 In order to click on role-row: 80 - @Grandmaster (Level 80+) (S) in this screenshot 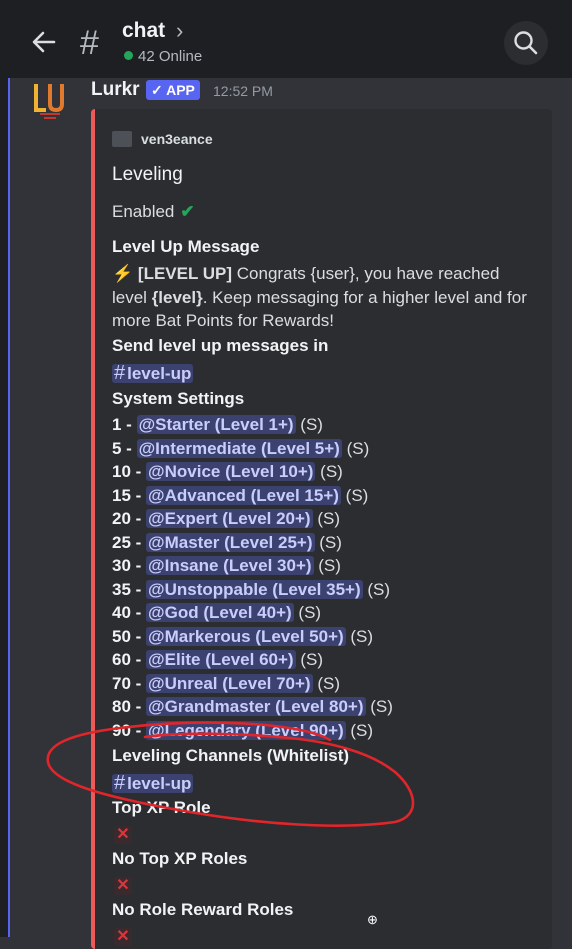, I will do `click(252, 707)`.